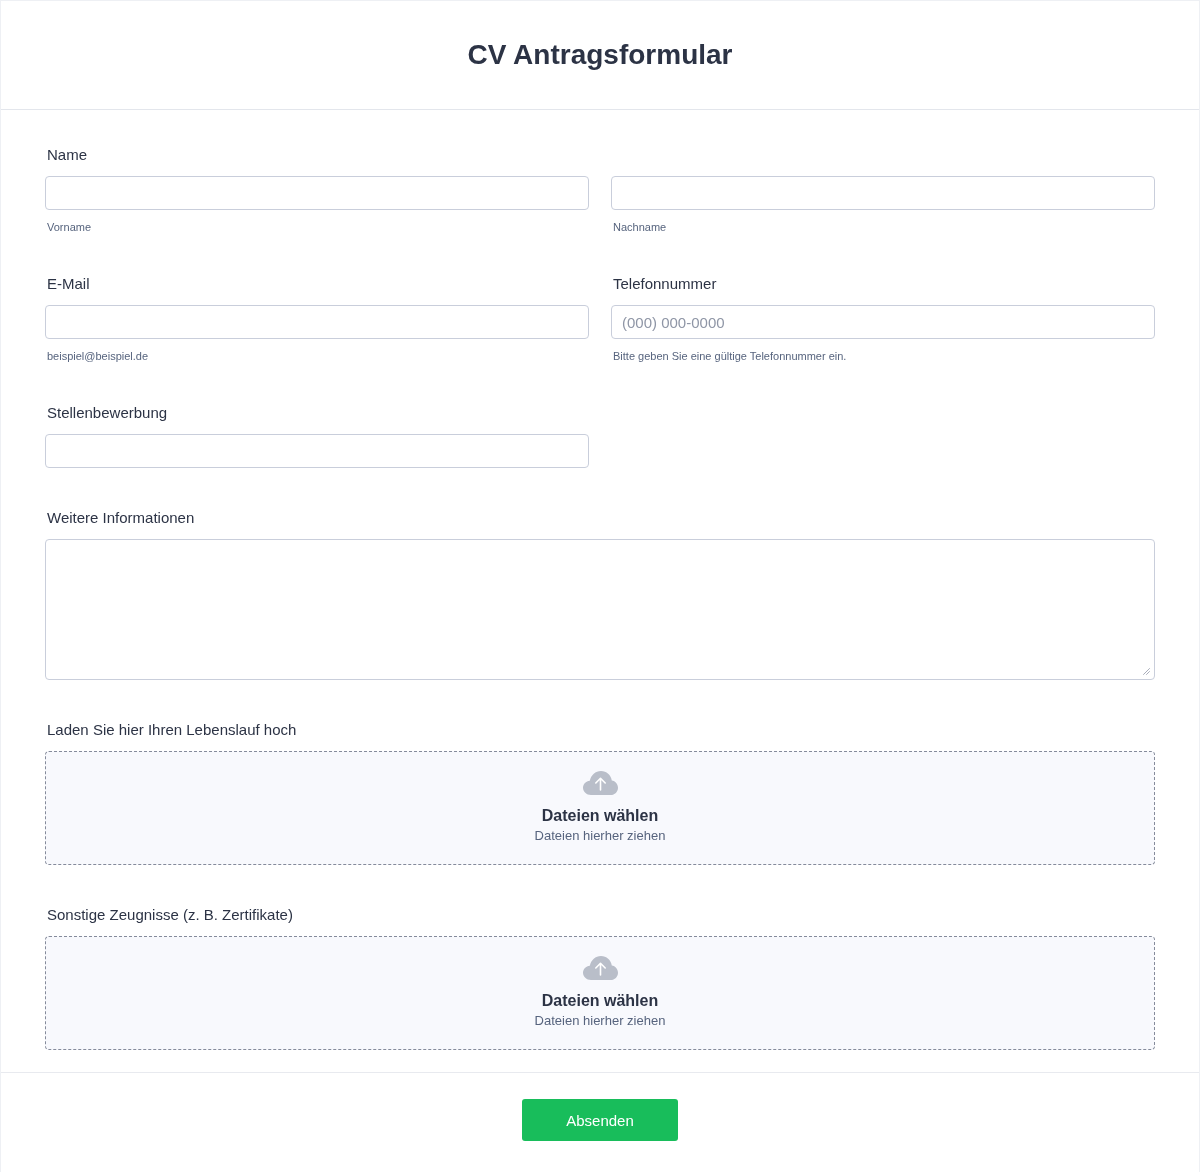 Image resolution: width=1200 pixels, height=1172 pixels. Describe the element at coordinates (883, 322) in the screenshot. I see `text-input: (000) 000-0000` at that location.